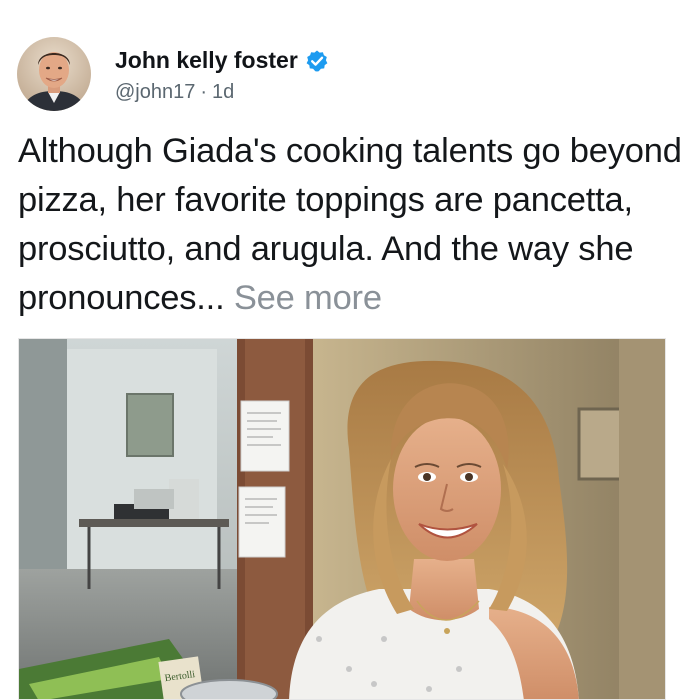  What do you see at coordinates (317, 61) in the screenshot?
I see `verified-badge-icon` at bounding box center [317, 61].